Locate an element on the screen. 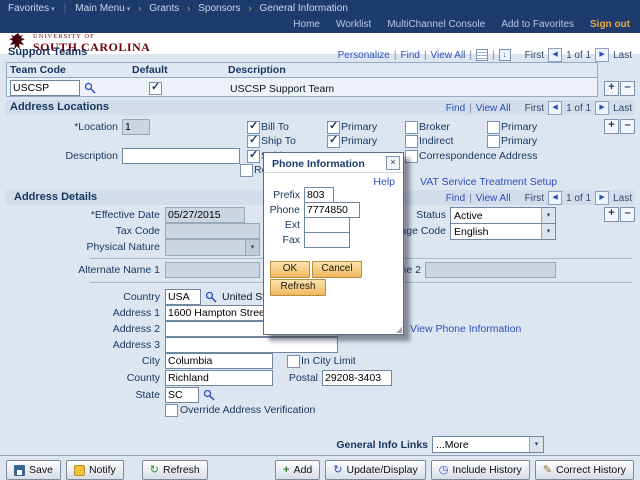 The height and width of the screenshot is (480, 640). general-info-links-dropdown: ...More ▾ is located at coordinates (488, 444).